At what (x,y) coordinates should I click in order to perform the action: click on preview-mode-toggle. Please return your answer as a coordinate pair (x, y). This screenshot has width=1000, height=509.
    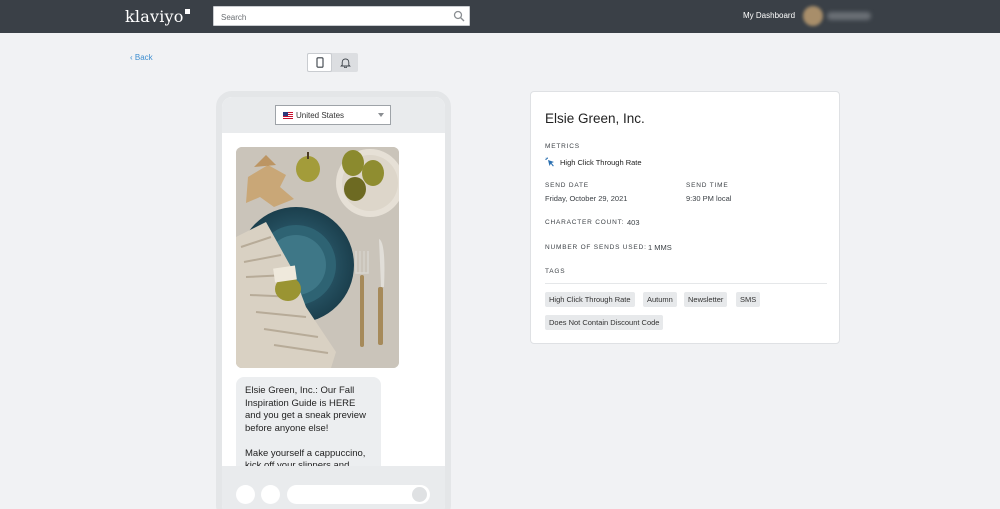
    Looking at the image, I should click on (332, 62).